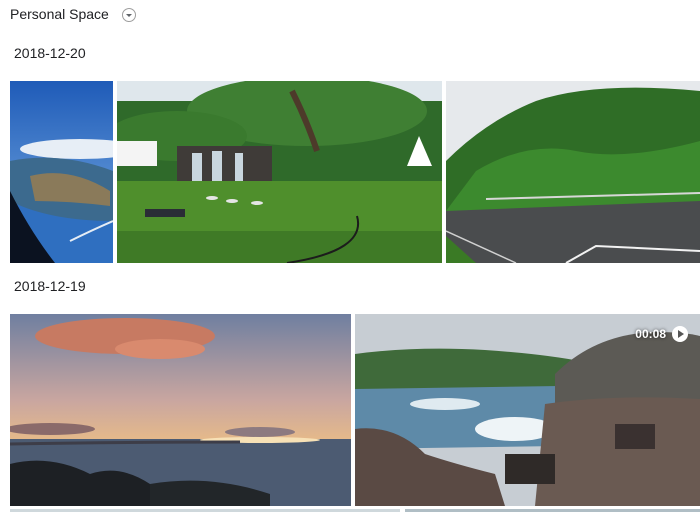 This screenshot has width=700, height=512. What do you see at coordinates (680, 334) in the screenshot?
I see `play-icon` at bounding box center [680, 334].